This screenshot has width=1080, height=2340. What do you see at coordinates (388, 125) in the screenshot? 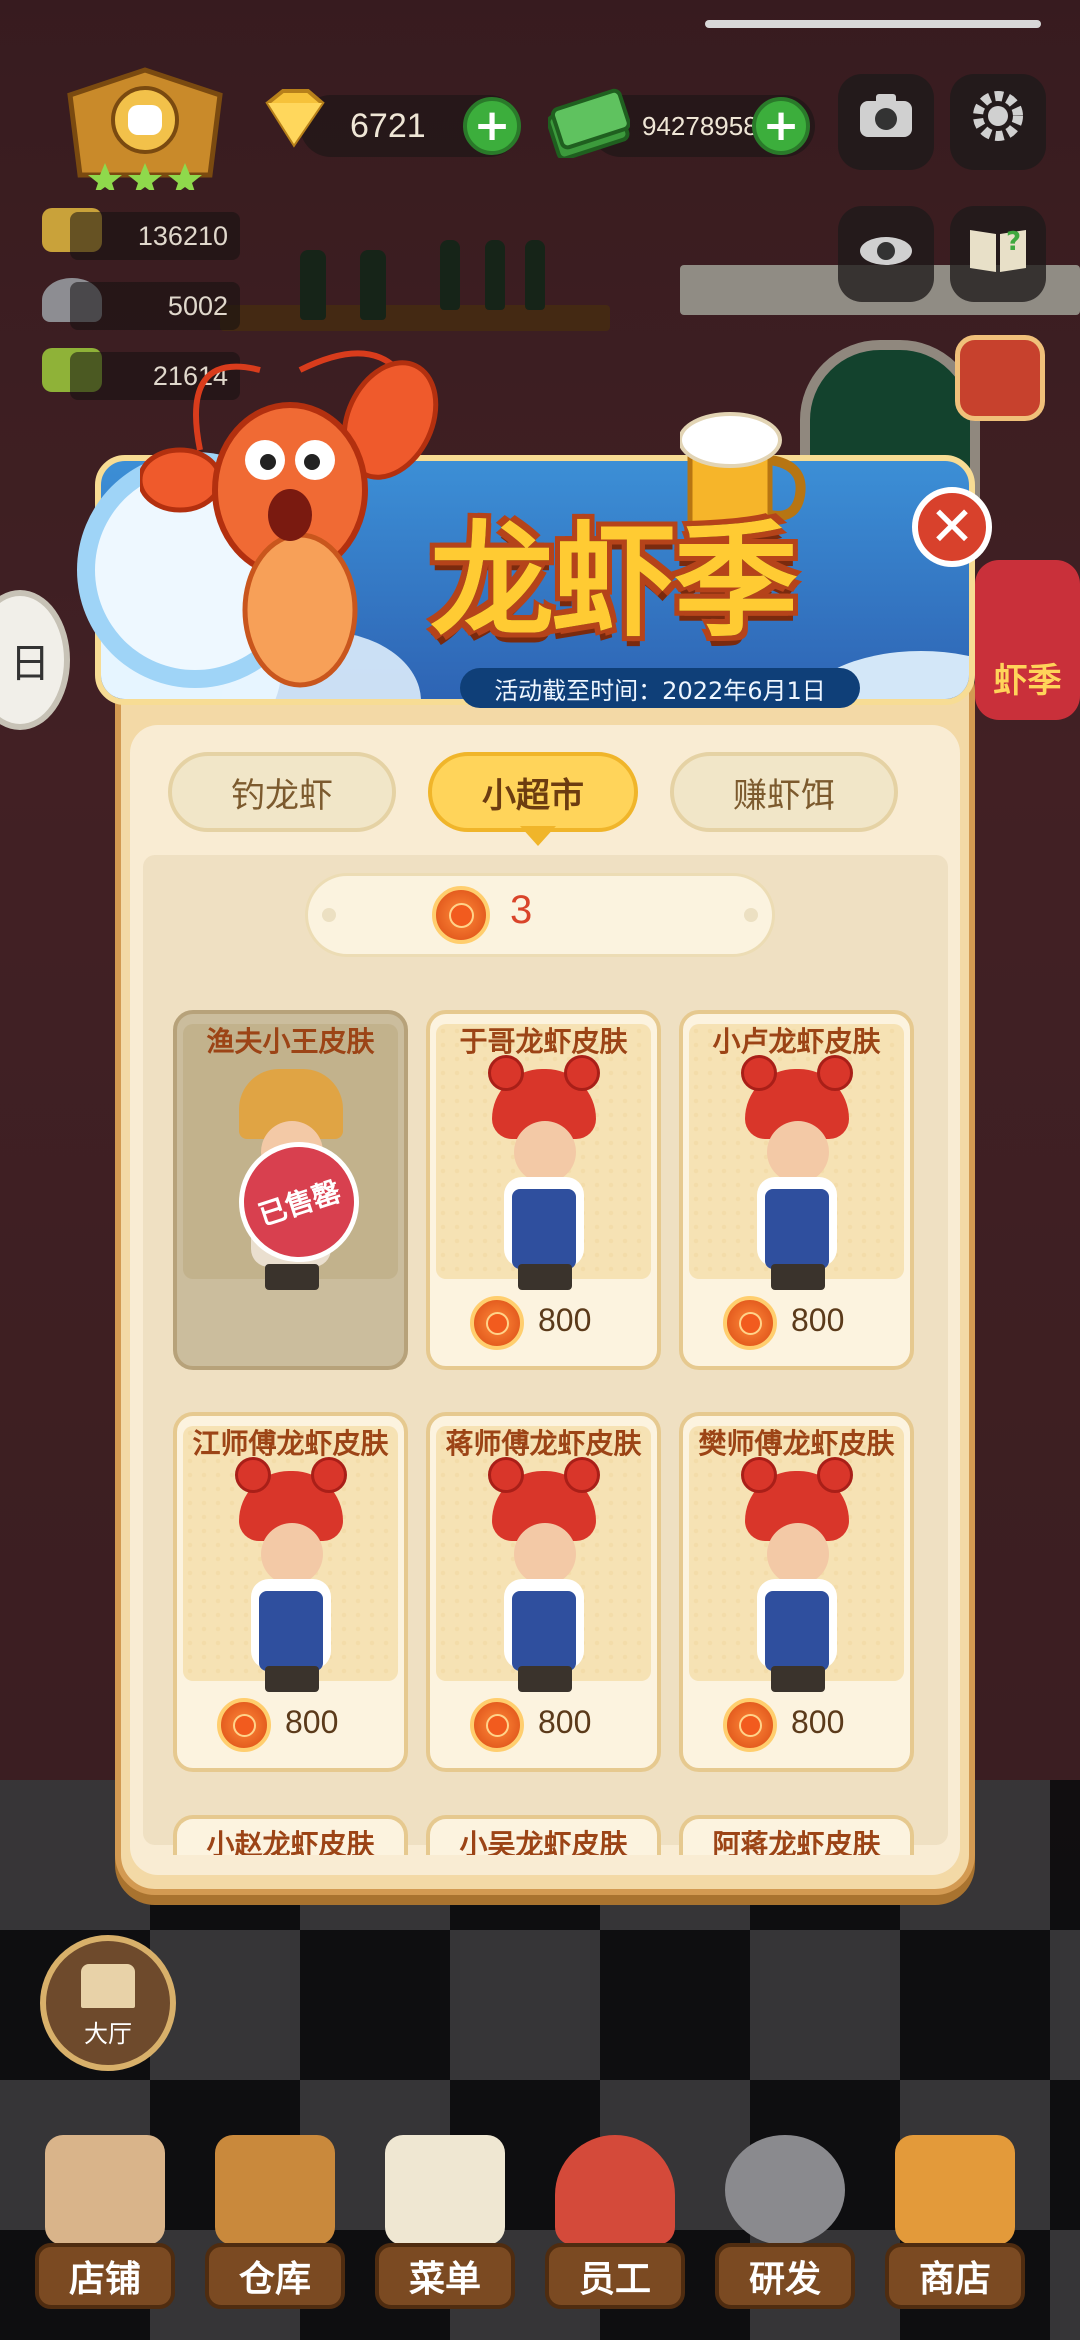
I see `gem-count: 6721` at bounding box center [388, 125].